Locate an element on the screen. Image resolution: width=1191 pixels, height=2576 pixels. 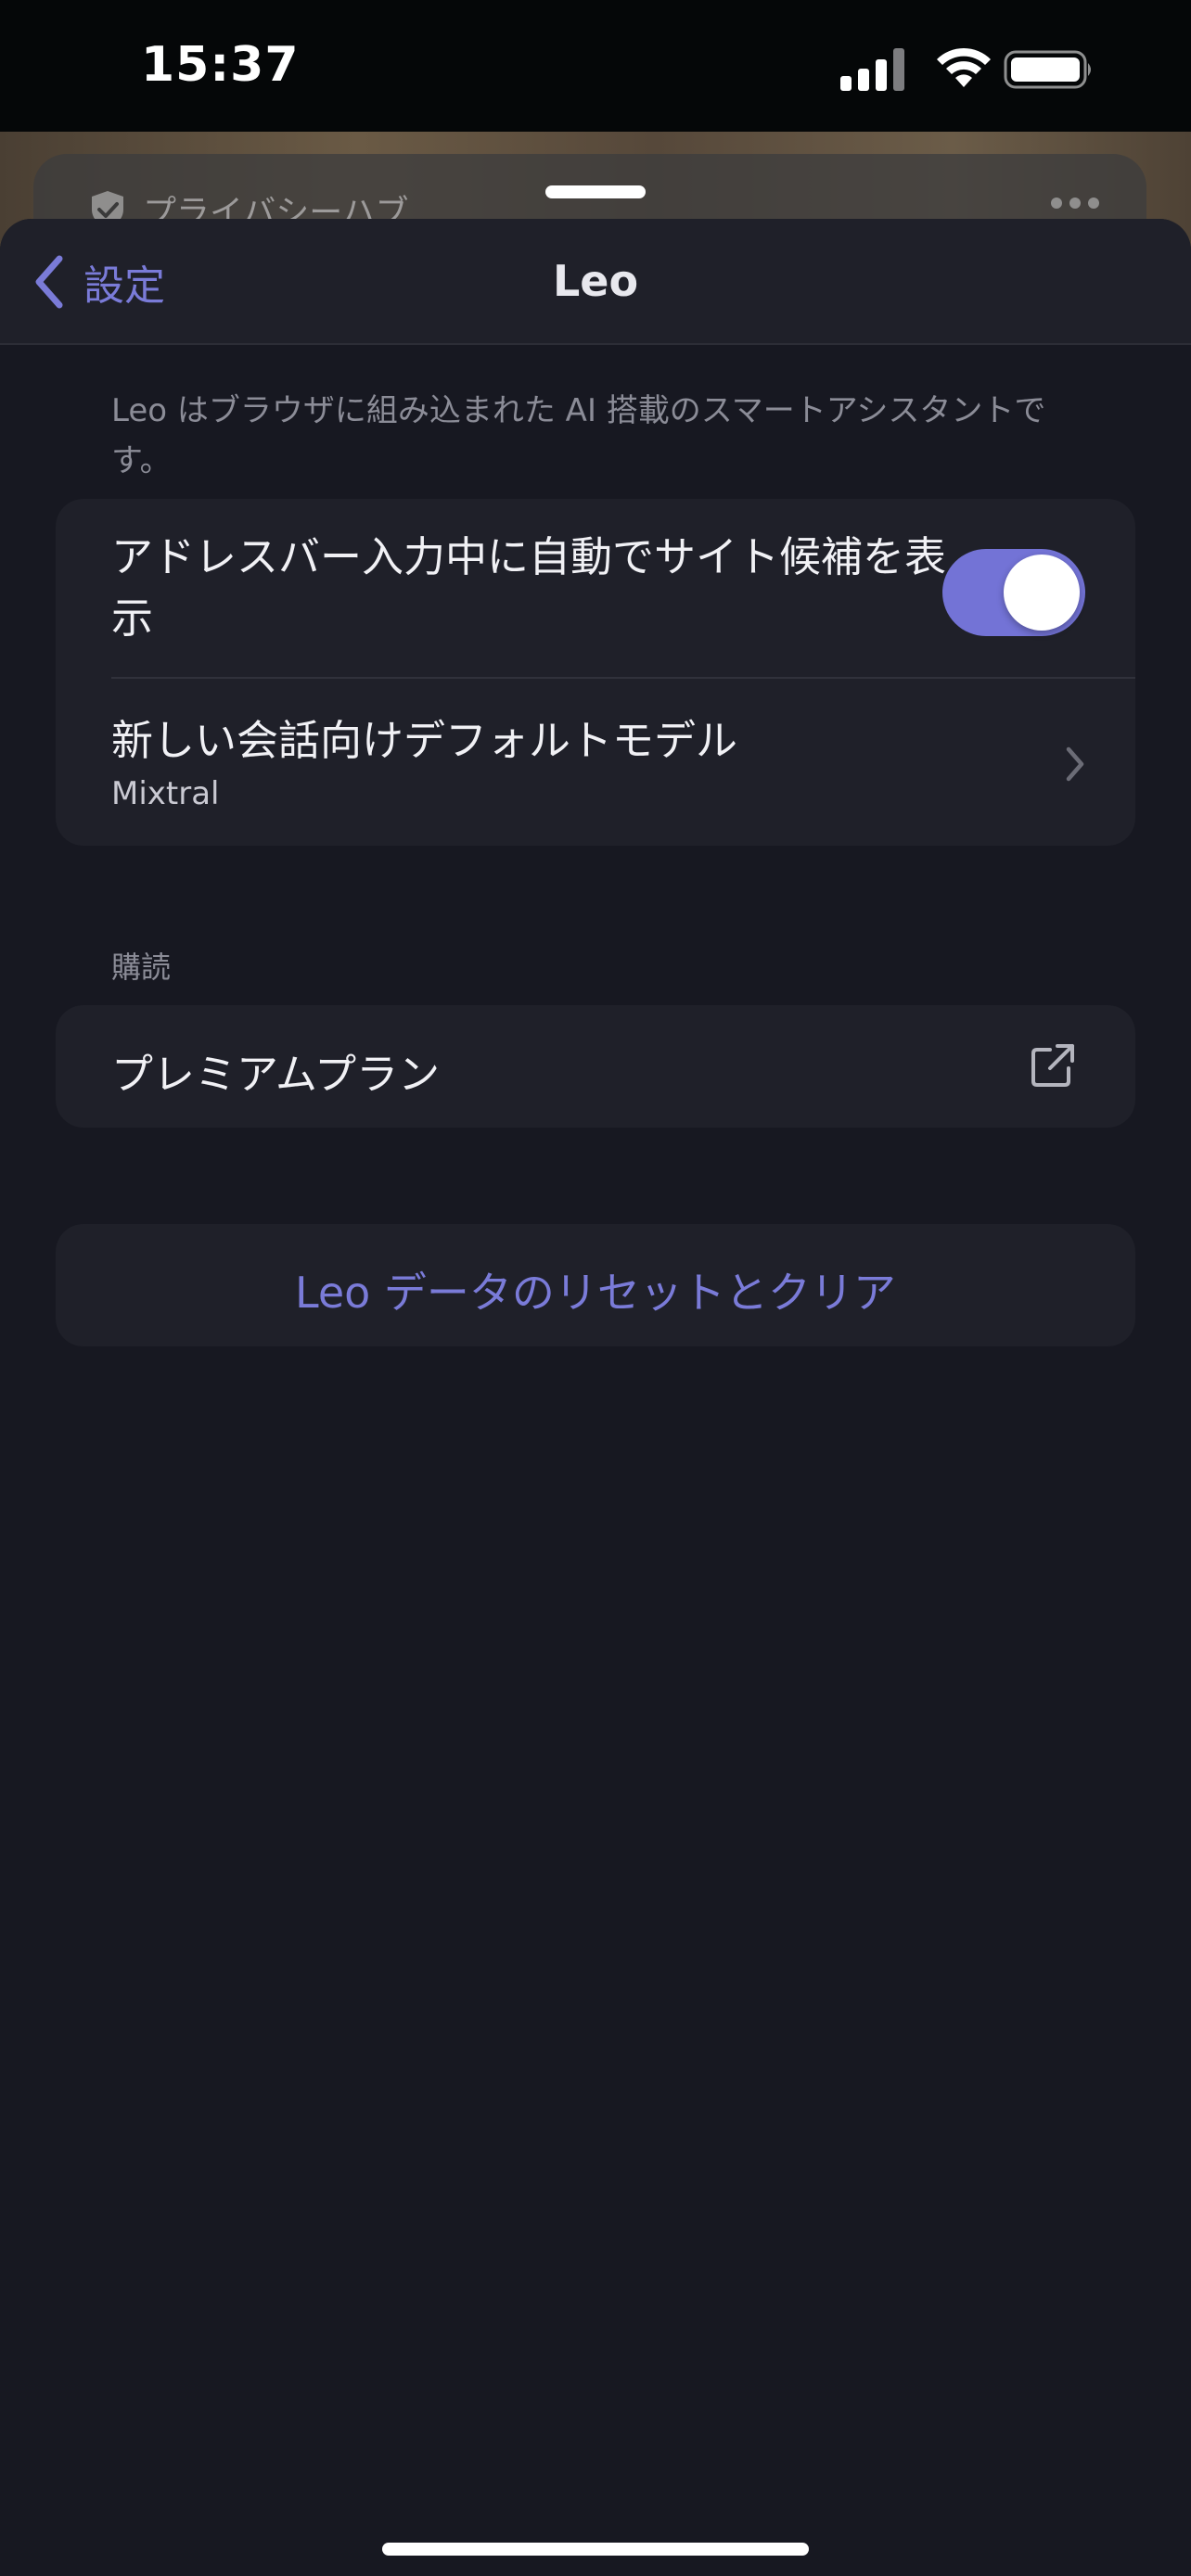
status-time: 15:37 is located at coordinates (220, 65).